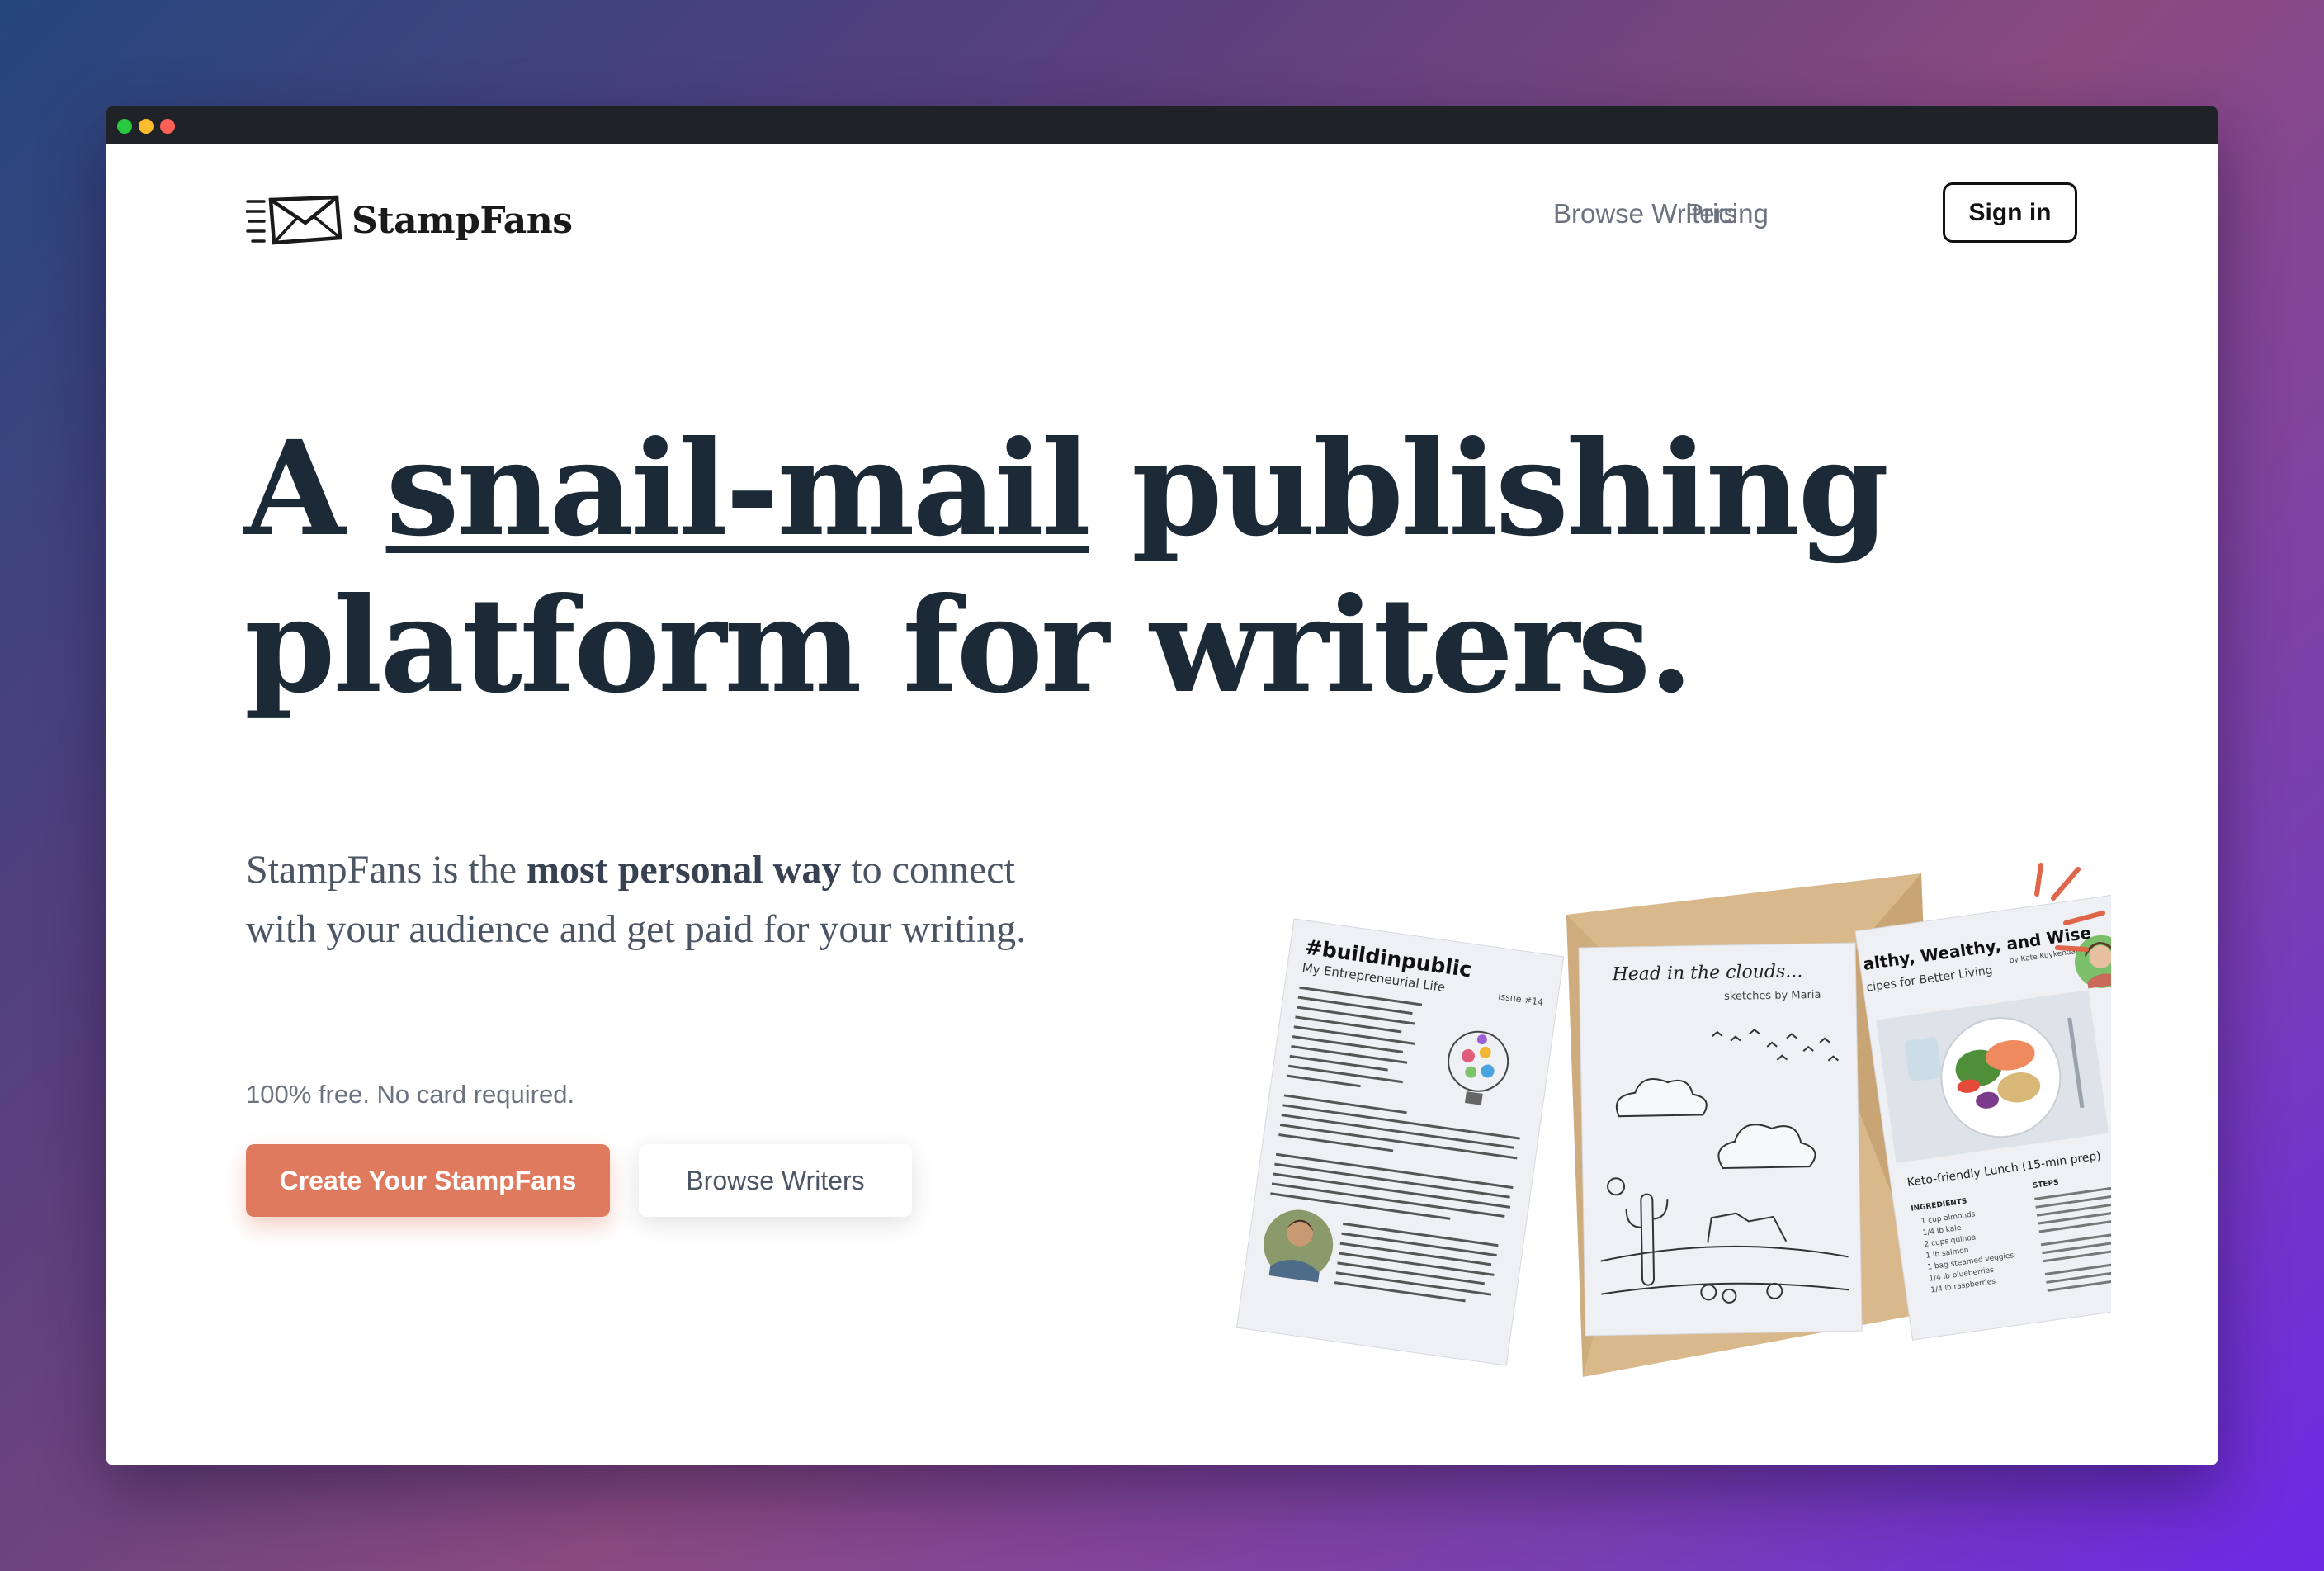 The height and width of the screenshot is (1571, 2324). I want to click on envelope-speed-icon, so click(294, 220).